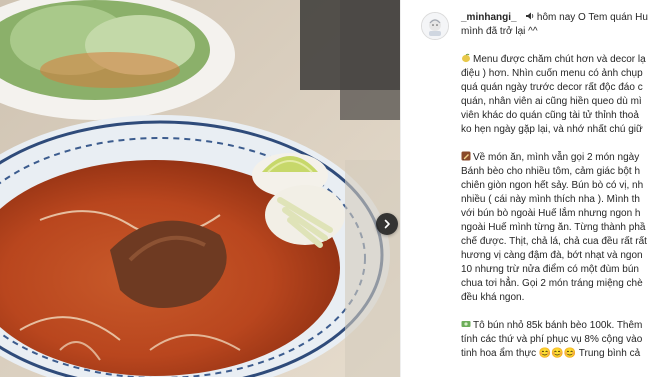 The height and width of the screenshot is (377, 670). Describe the element at coordinates (466, 58) in the screenshot. I see `lemon-emoji-icon` at that location.